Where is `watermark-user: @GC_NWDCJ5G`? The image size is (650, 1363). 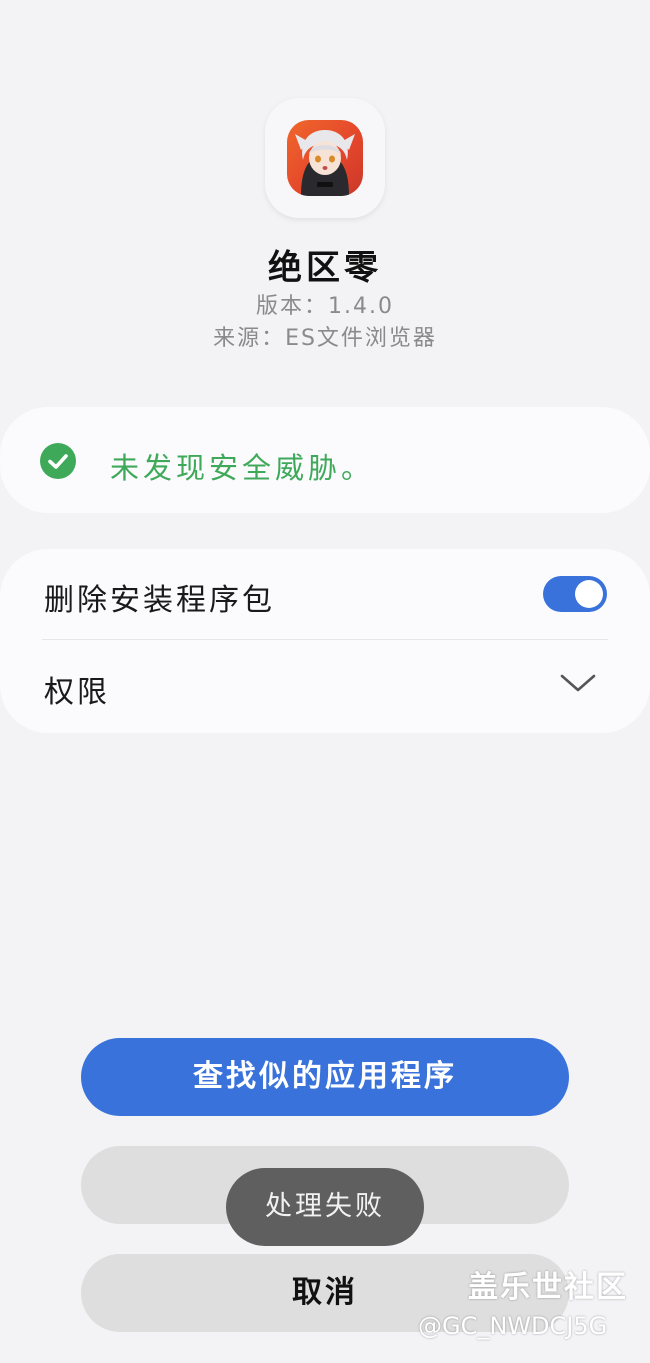 watermark-user: @GC_NWDCJ5G is located at coordinates (513, 1326).